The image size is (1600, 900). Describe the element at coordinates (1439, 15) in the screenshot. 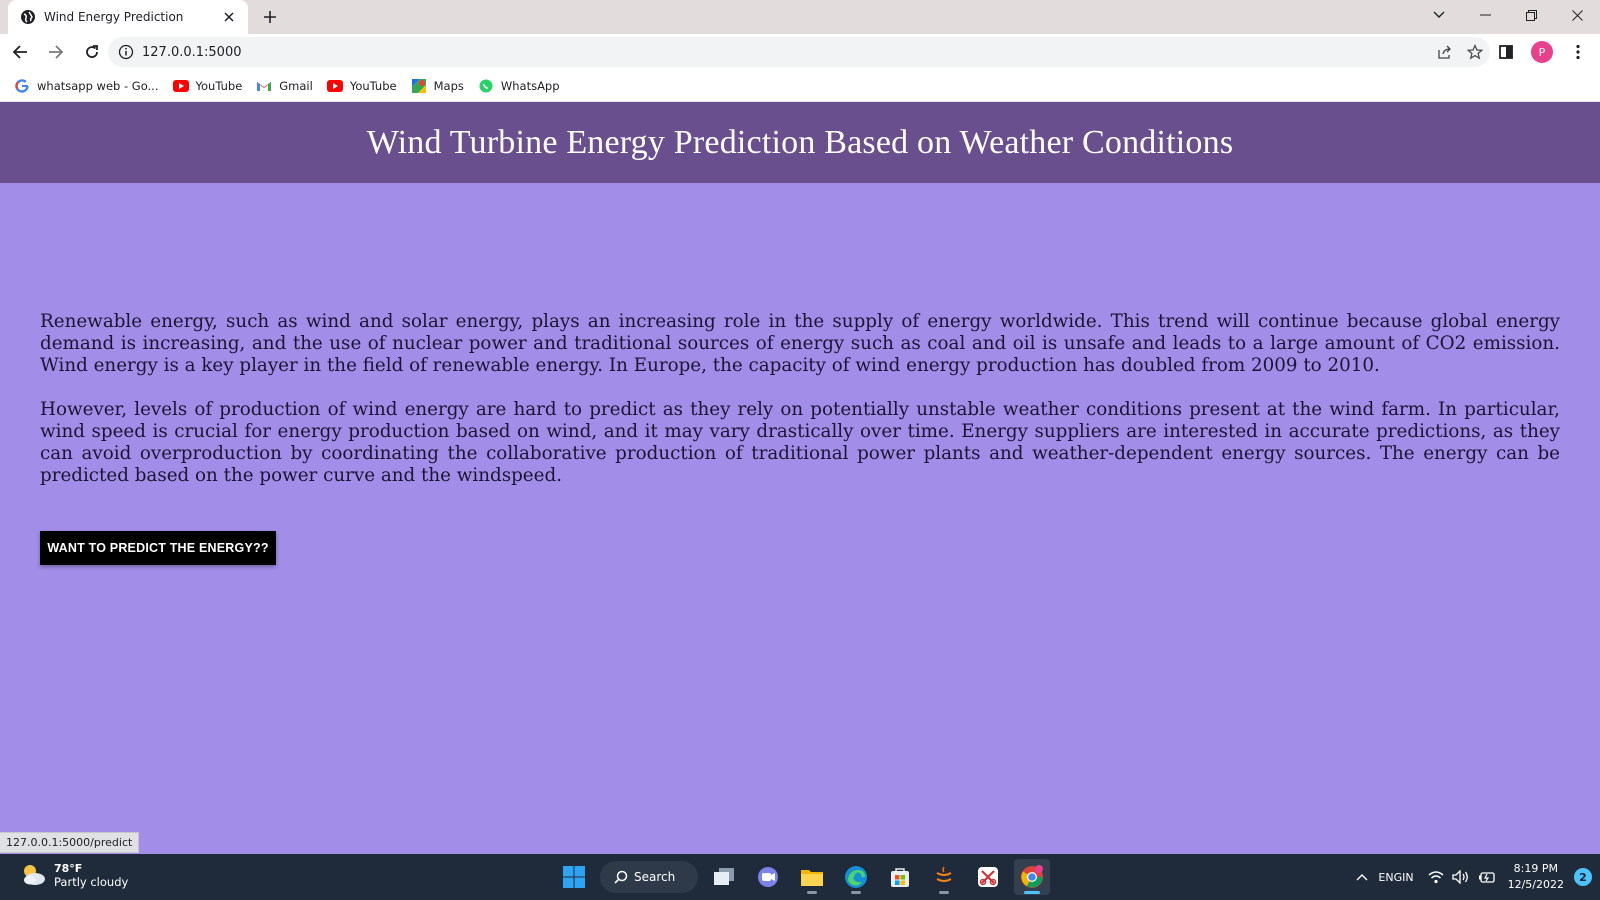

I see `tab-search-chevron-icon` at that location.